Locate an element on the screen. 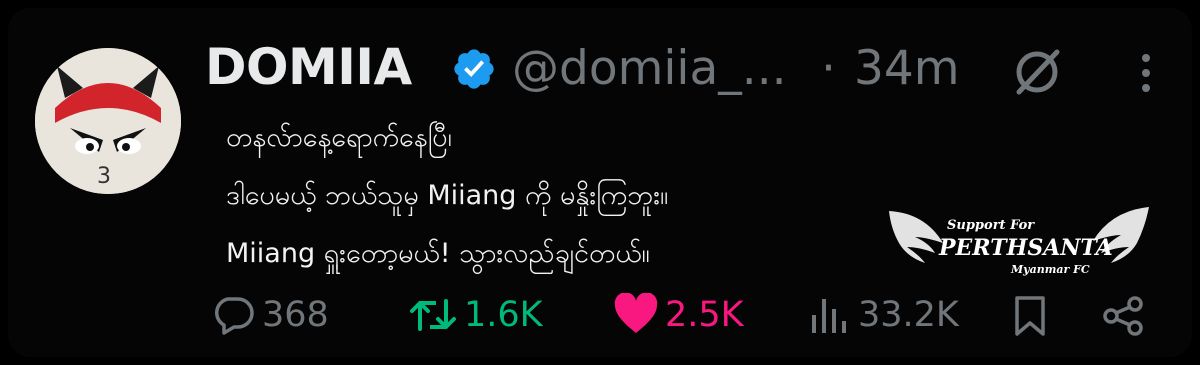  watermark-logo: Support For PERTHSANTA Myanmar FC is located at coordinates (1019, 241).